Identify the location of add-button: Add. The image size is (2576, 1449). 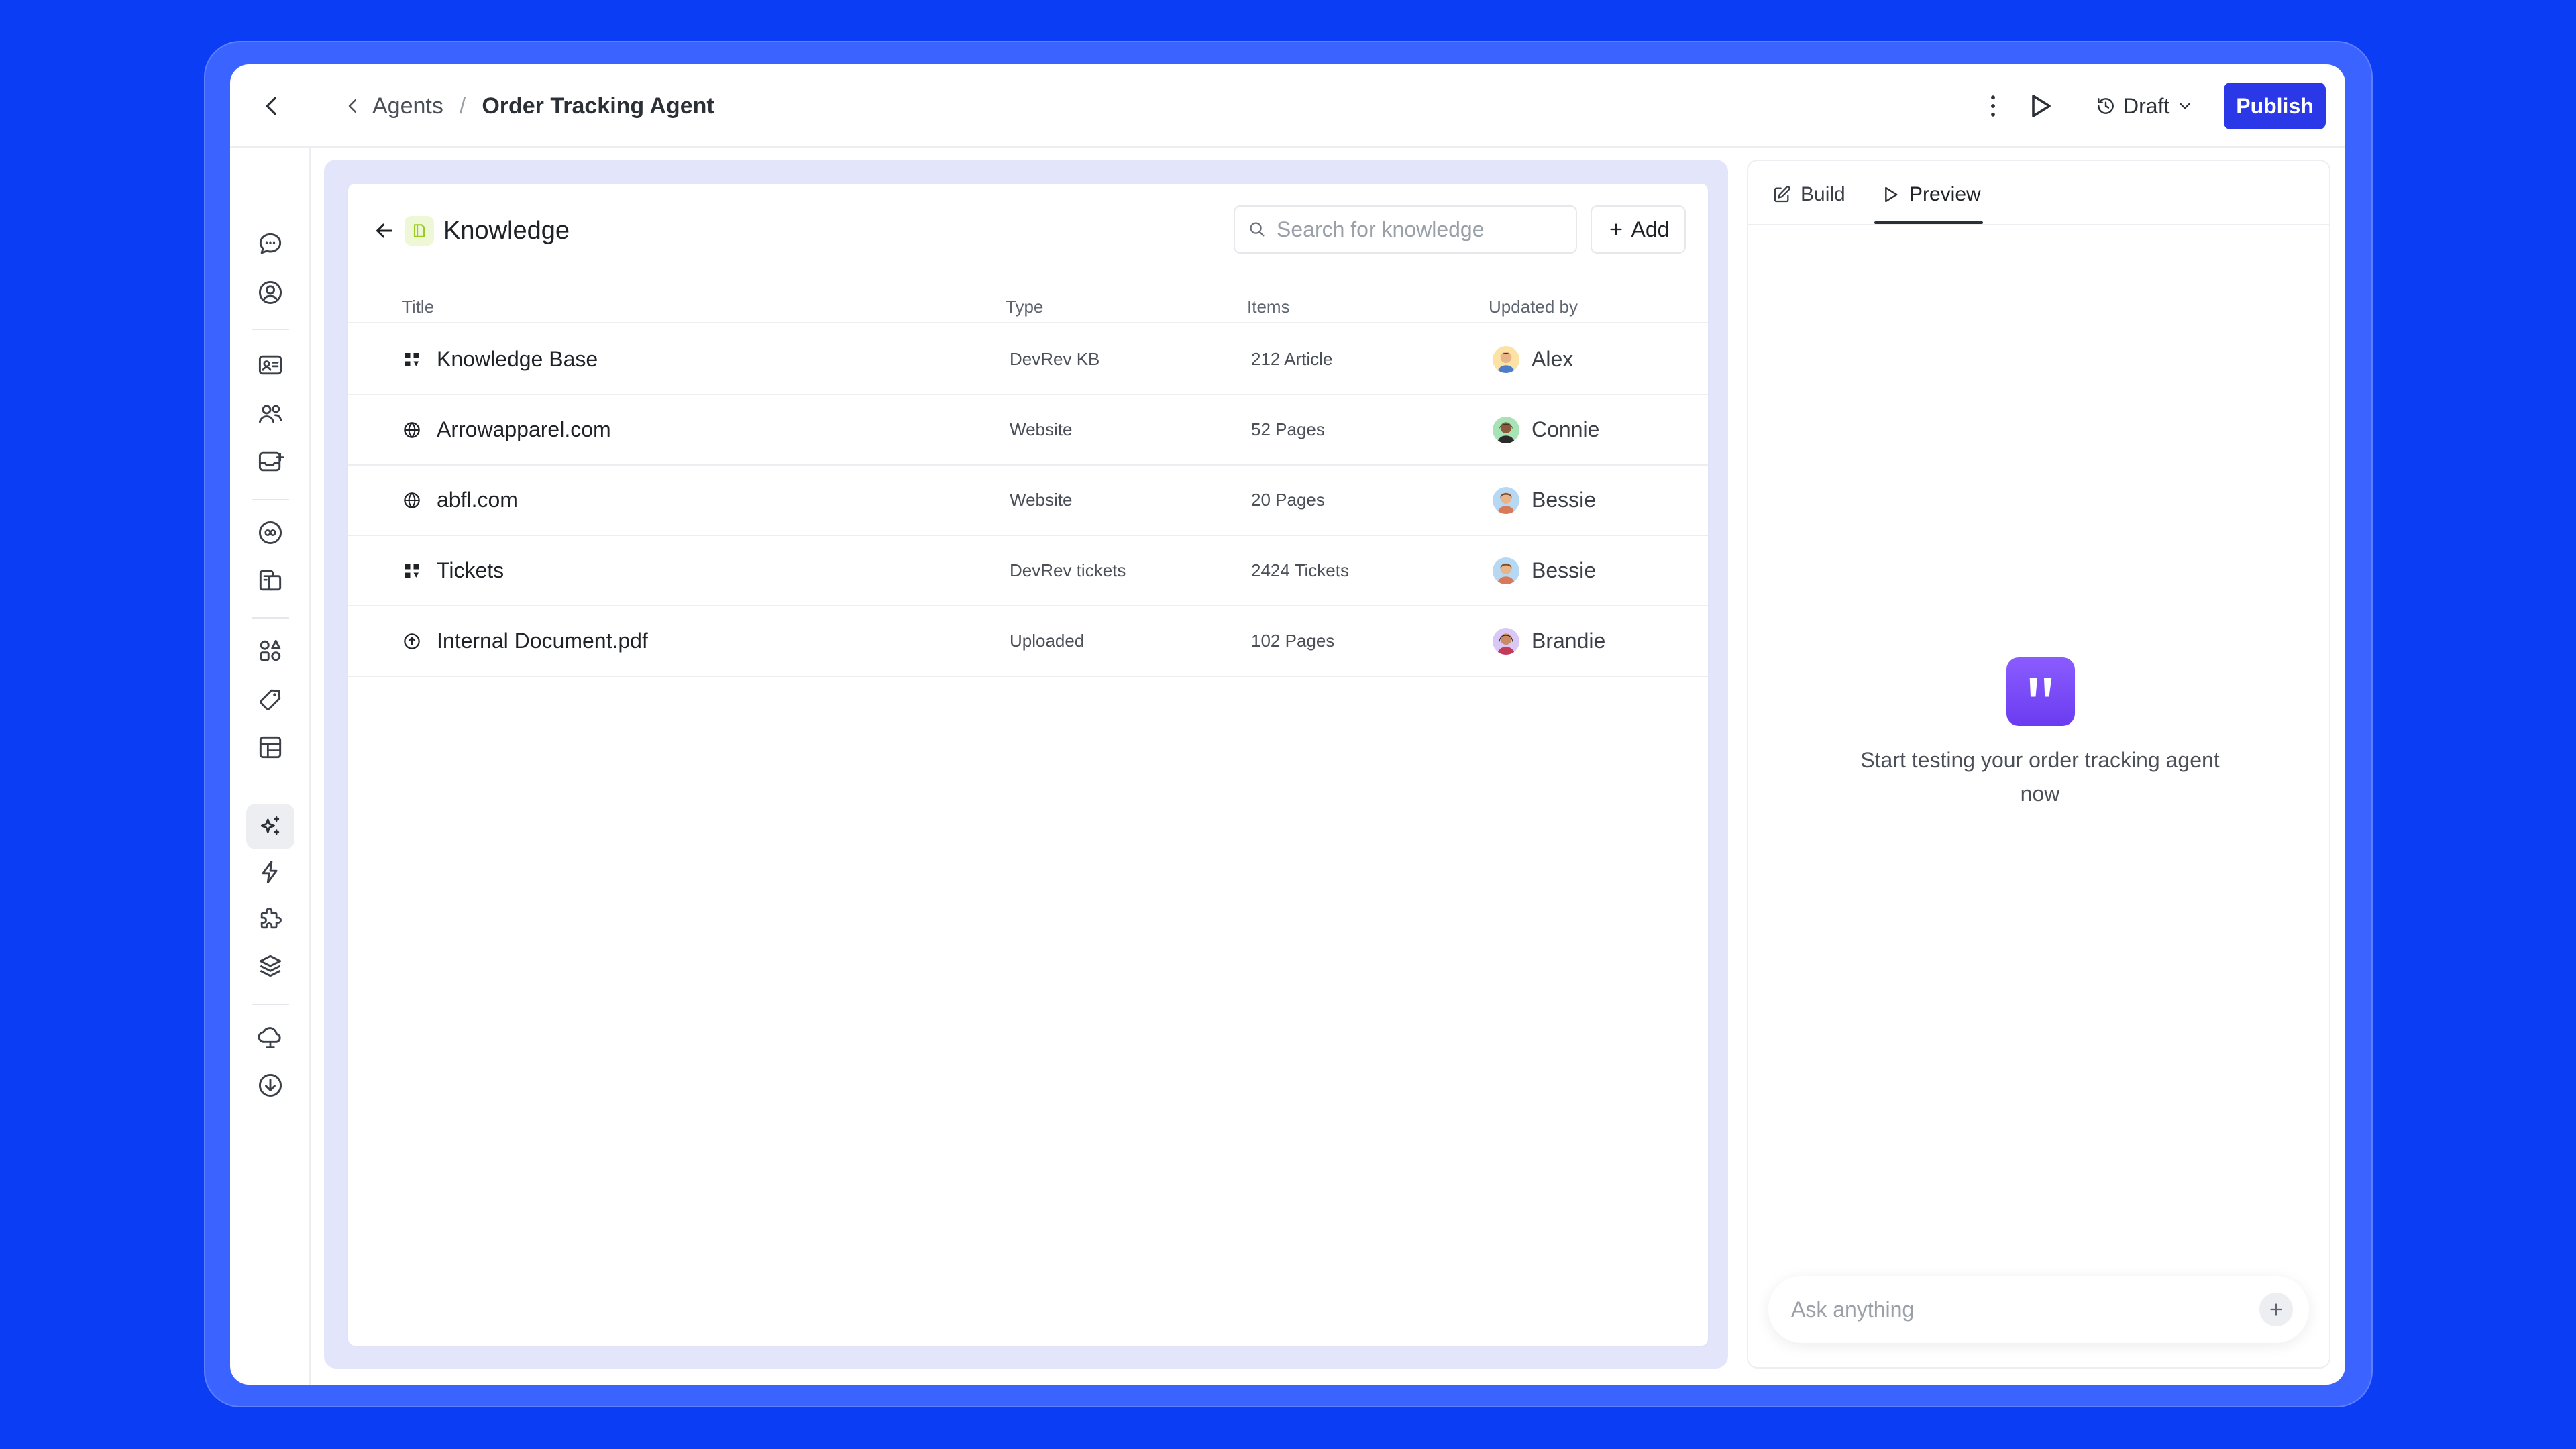
(1638, 229).